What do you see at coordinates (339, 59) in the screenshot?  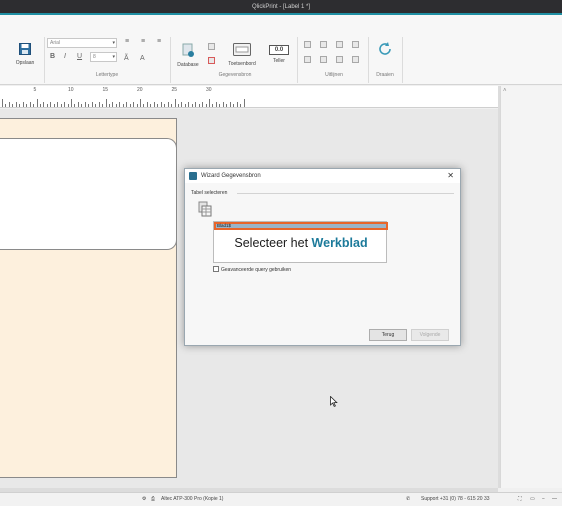 I see `align-right-object-icon` at bounding box center [339, 59].